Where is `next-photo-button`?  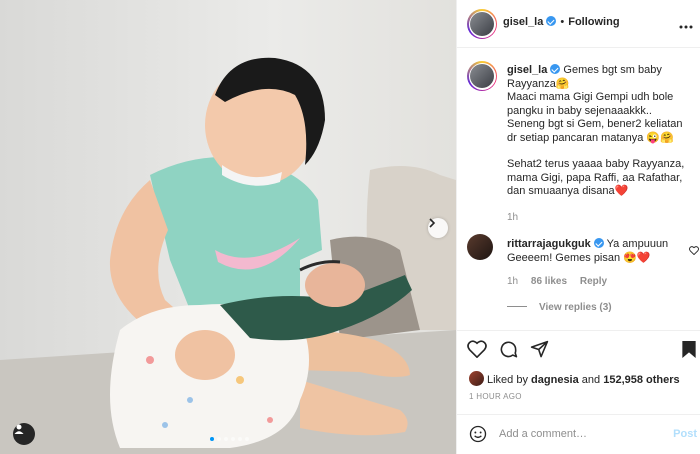
next-photo-button is located at coordinates (438, 228).